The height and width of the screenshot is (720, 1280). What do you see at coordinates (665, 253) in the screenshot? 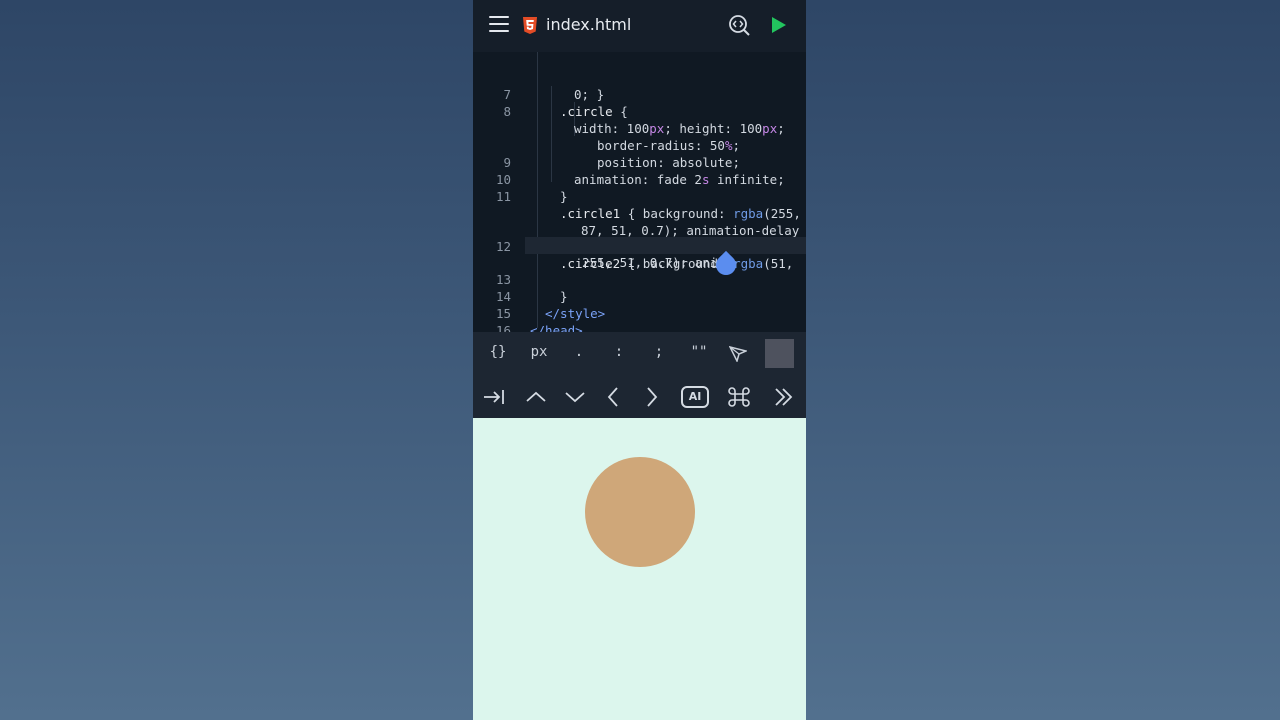
I see `active-code-line: 255, 51, 0.7); anim` at bounding box center [665, 253].